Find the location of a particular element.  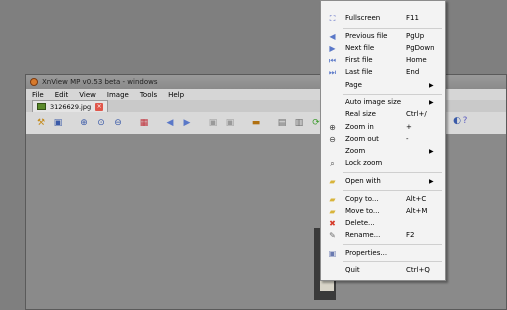

menu-item-zoom: Zoom ▶ is located at coordinates (383, 151).